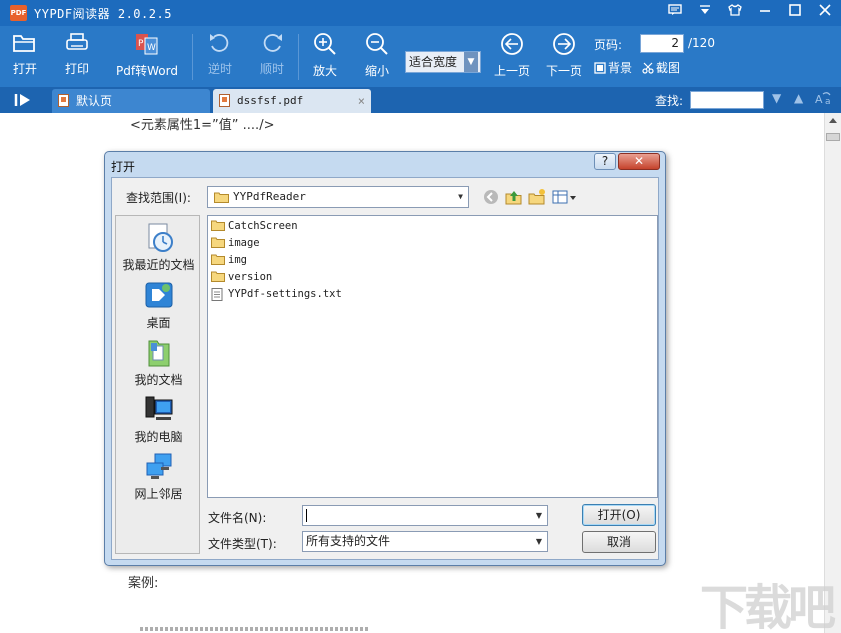 This screenshot has width=841, height=633. I want to click on scroll-thumb, so click(833, 137).